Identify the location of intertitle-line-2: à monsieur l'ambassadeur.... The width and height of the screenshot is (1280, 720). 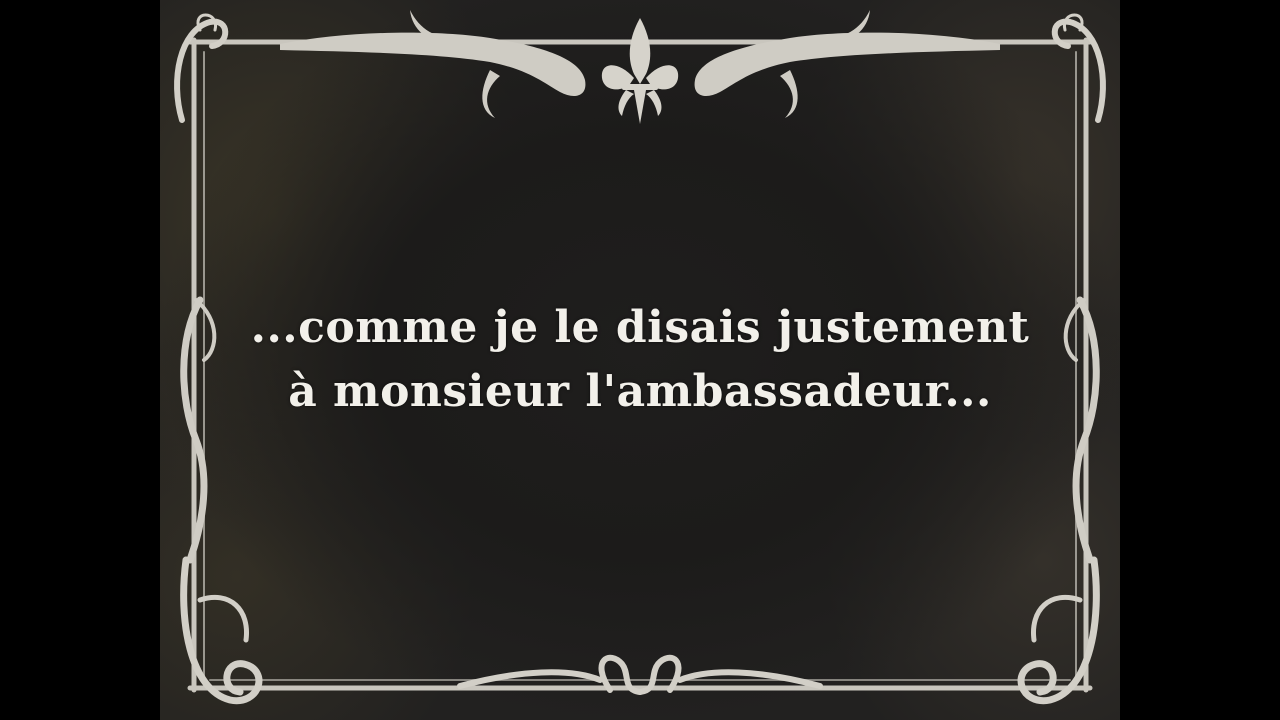
(640, 391).